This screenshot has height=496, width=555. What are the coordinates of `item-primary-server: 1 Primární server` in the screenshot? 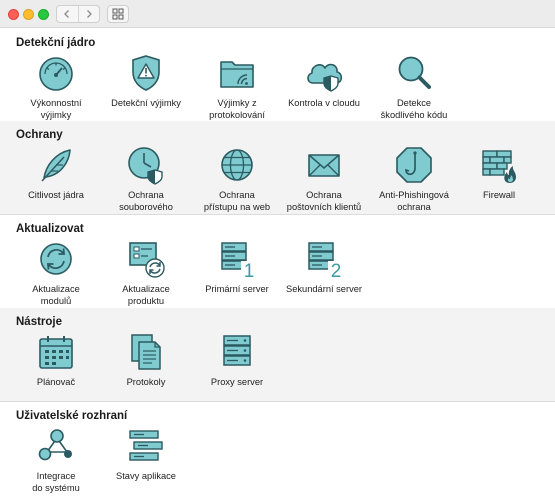 It's located at (237, 267).